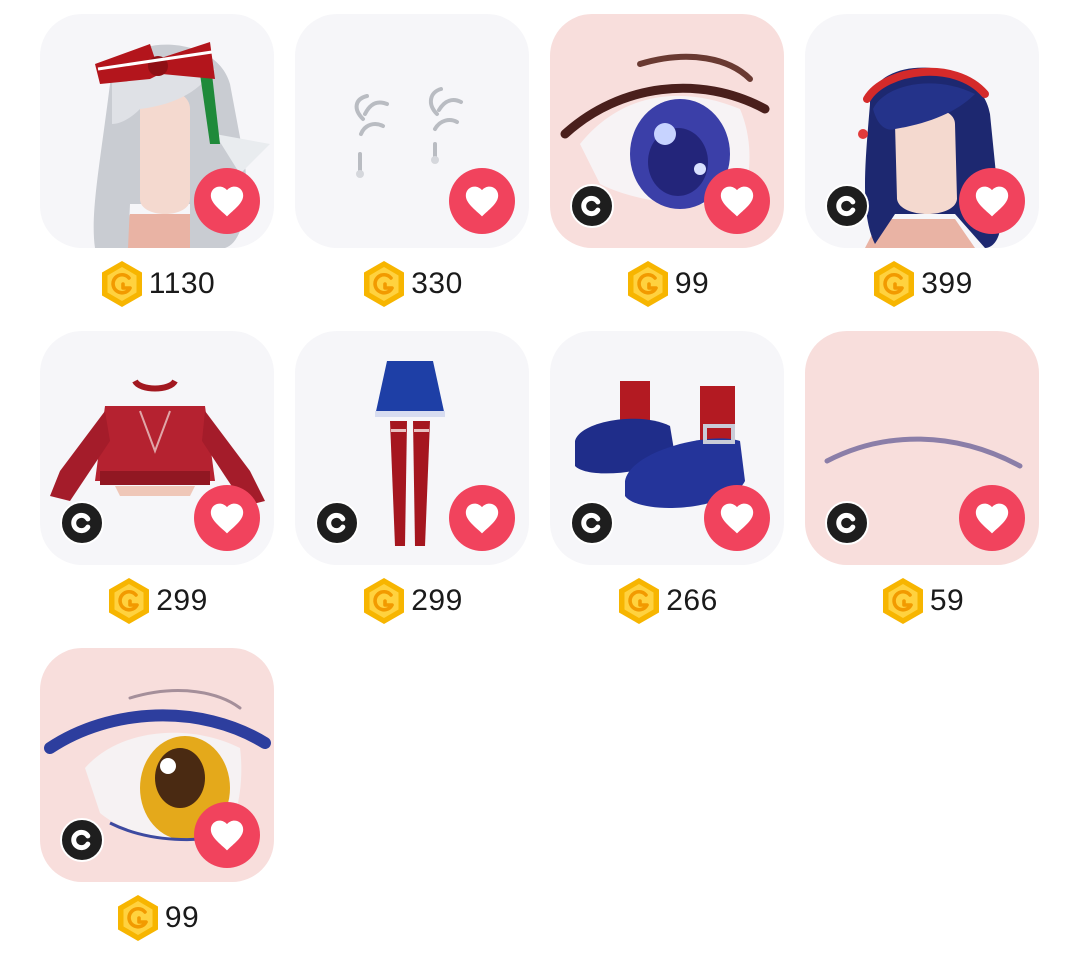  I want to click on item-card: 59, so click(922, 481).